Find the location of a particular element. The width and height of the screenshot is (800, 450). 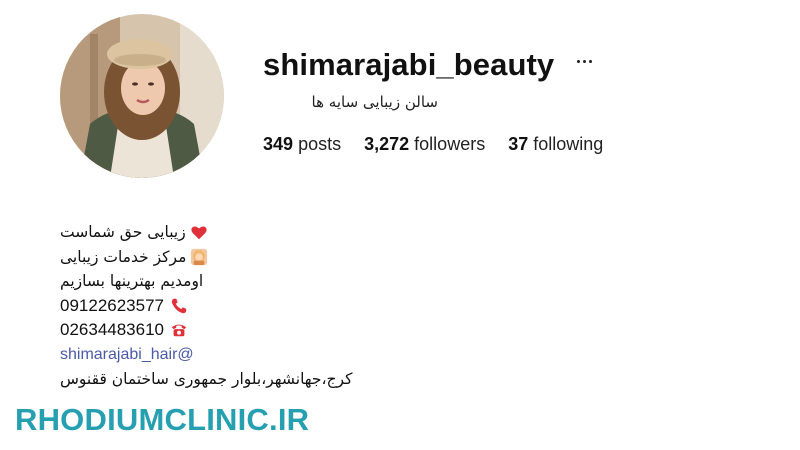

bio-mention-link: shimarajabi_hair@ is located at coordinates (127, 355).